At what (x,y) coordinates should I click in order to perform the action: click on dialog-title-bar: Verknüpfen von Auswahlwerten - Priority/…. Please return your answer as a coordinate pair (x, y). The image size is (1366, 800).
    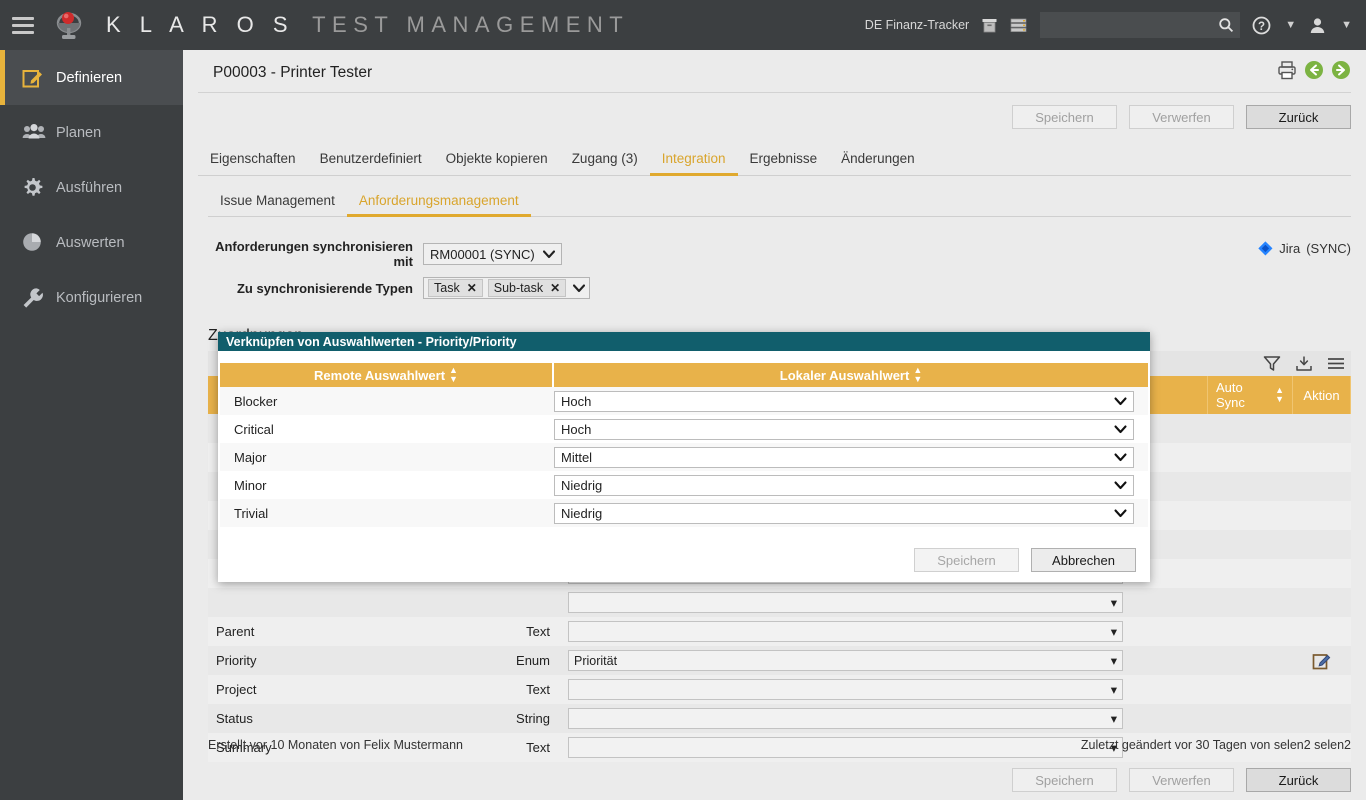
    Looking at the image, I should click on (684, 341).